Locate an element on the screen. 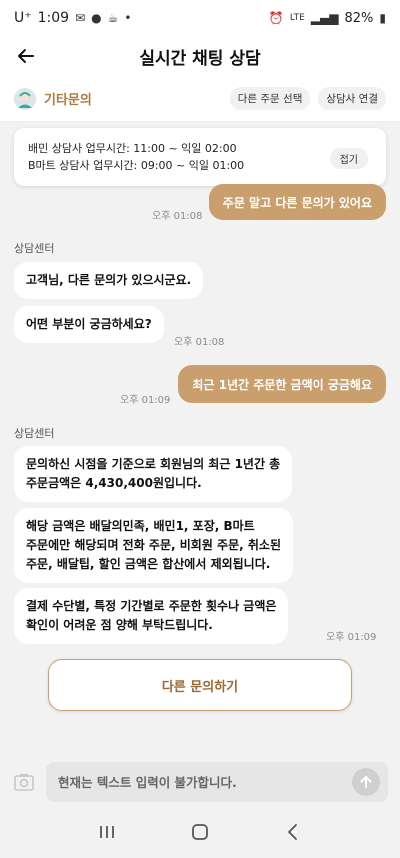 Image resolution: width=400 pixels, height=858 pixels. recent-apps-button is located at coordinates (107, 832).